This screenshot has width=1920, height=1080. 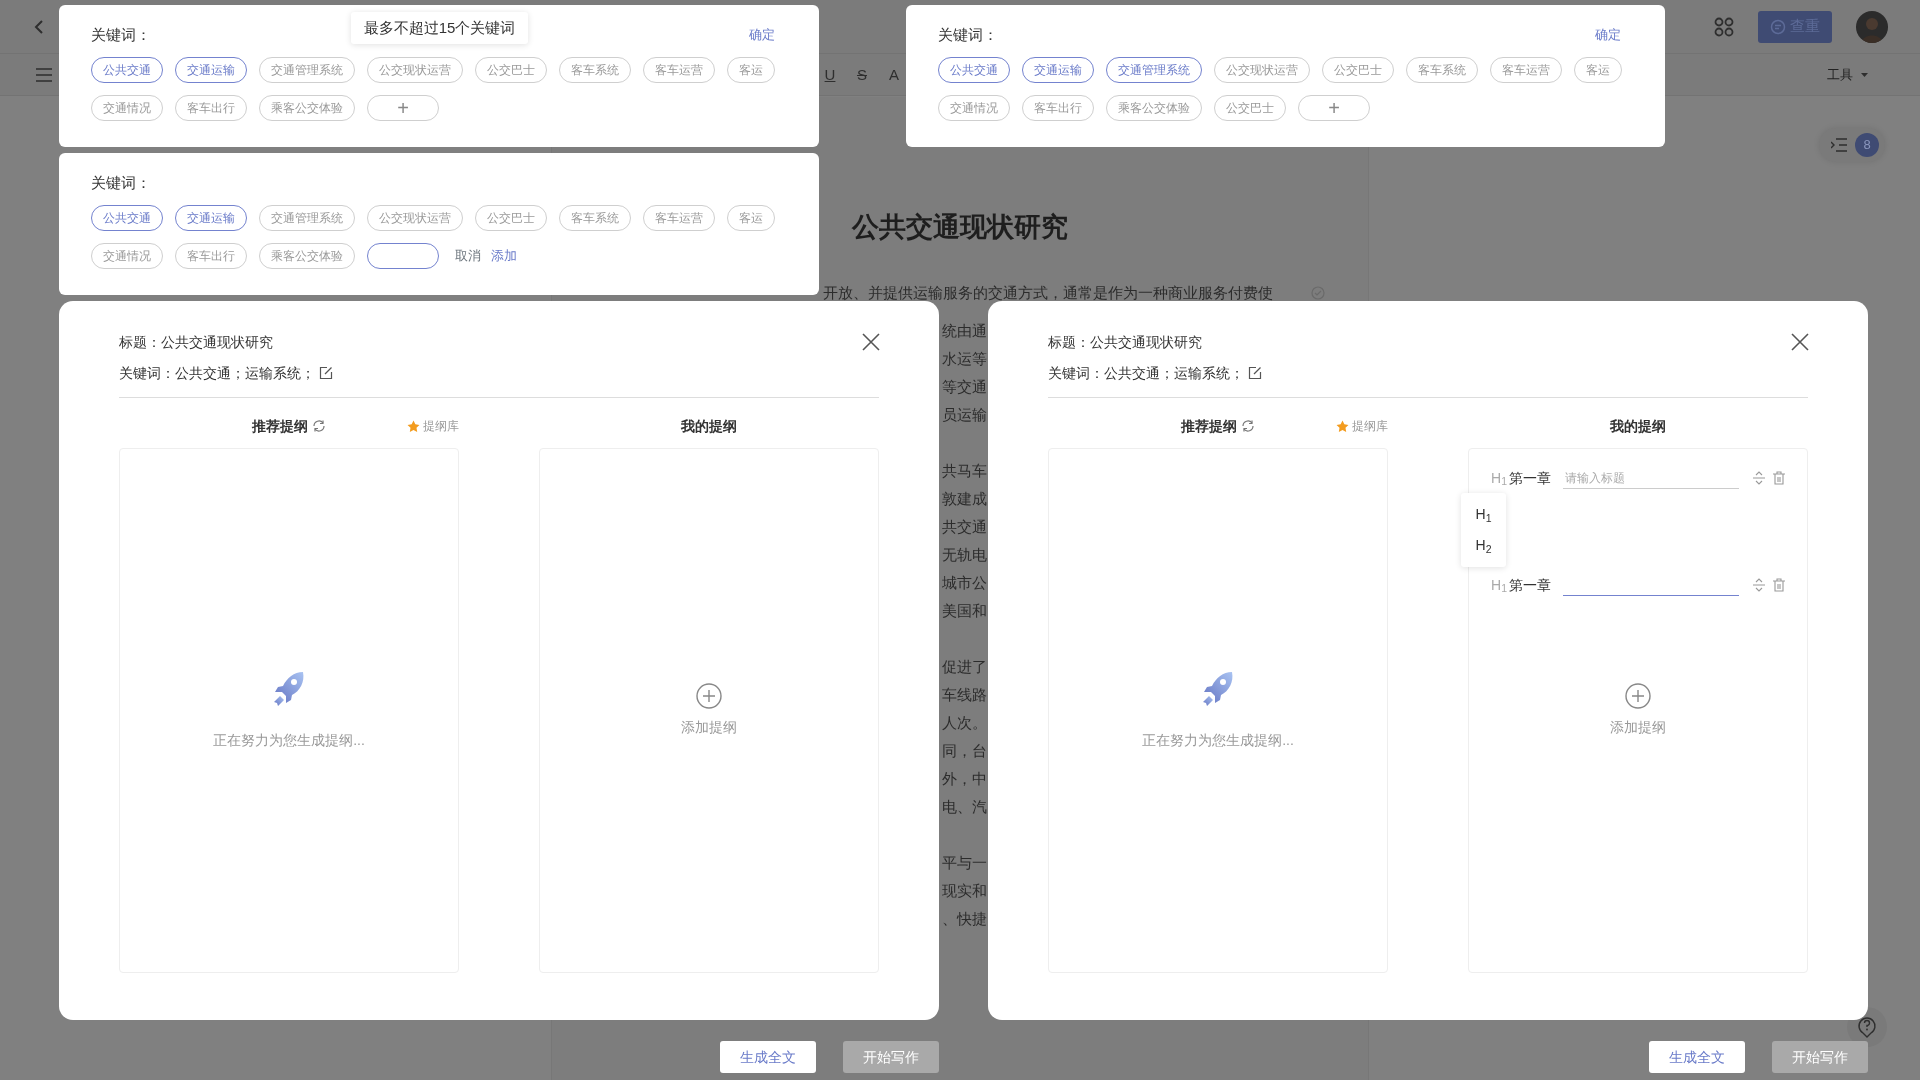 What do you see at coordinates (709, 426) in the screenshot?
I see `column-heading: 我的提纲` at bounding box center [709, 426].